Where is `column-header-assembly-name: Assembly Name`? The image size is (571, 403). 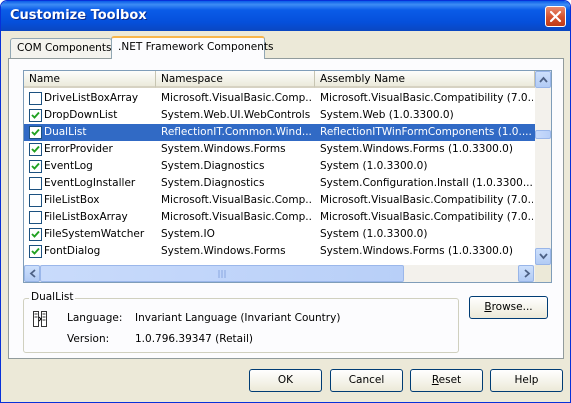
column-header-assembly-name: Assembly Name is located at coordinates (425, 79).